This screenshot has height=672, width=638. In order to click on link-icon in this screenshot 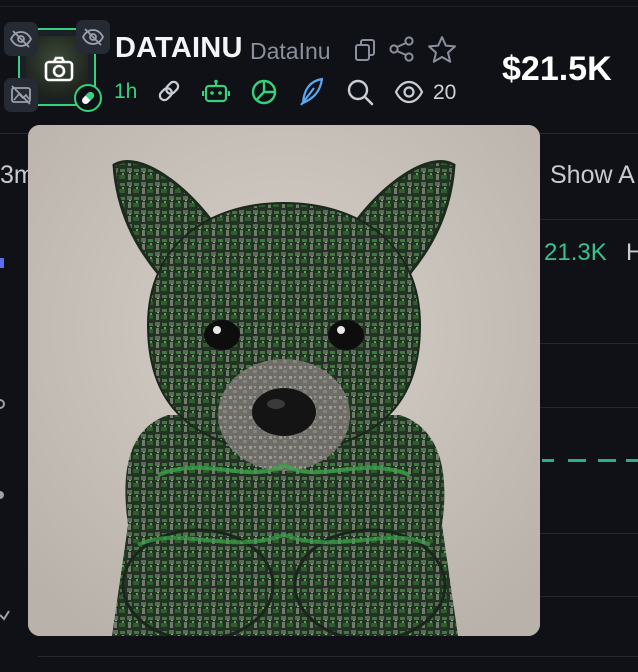, I will do `click(169, 91)`.